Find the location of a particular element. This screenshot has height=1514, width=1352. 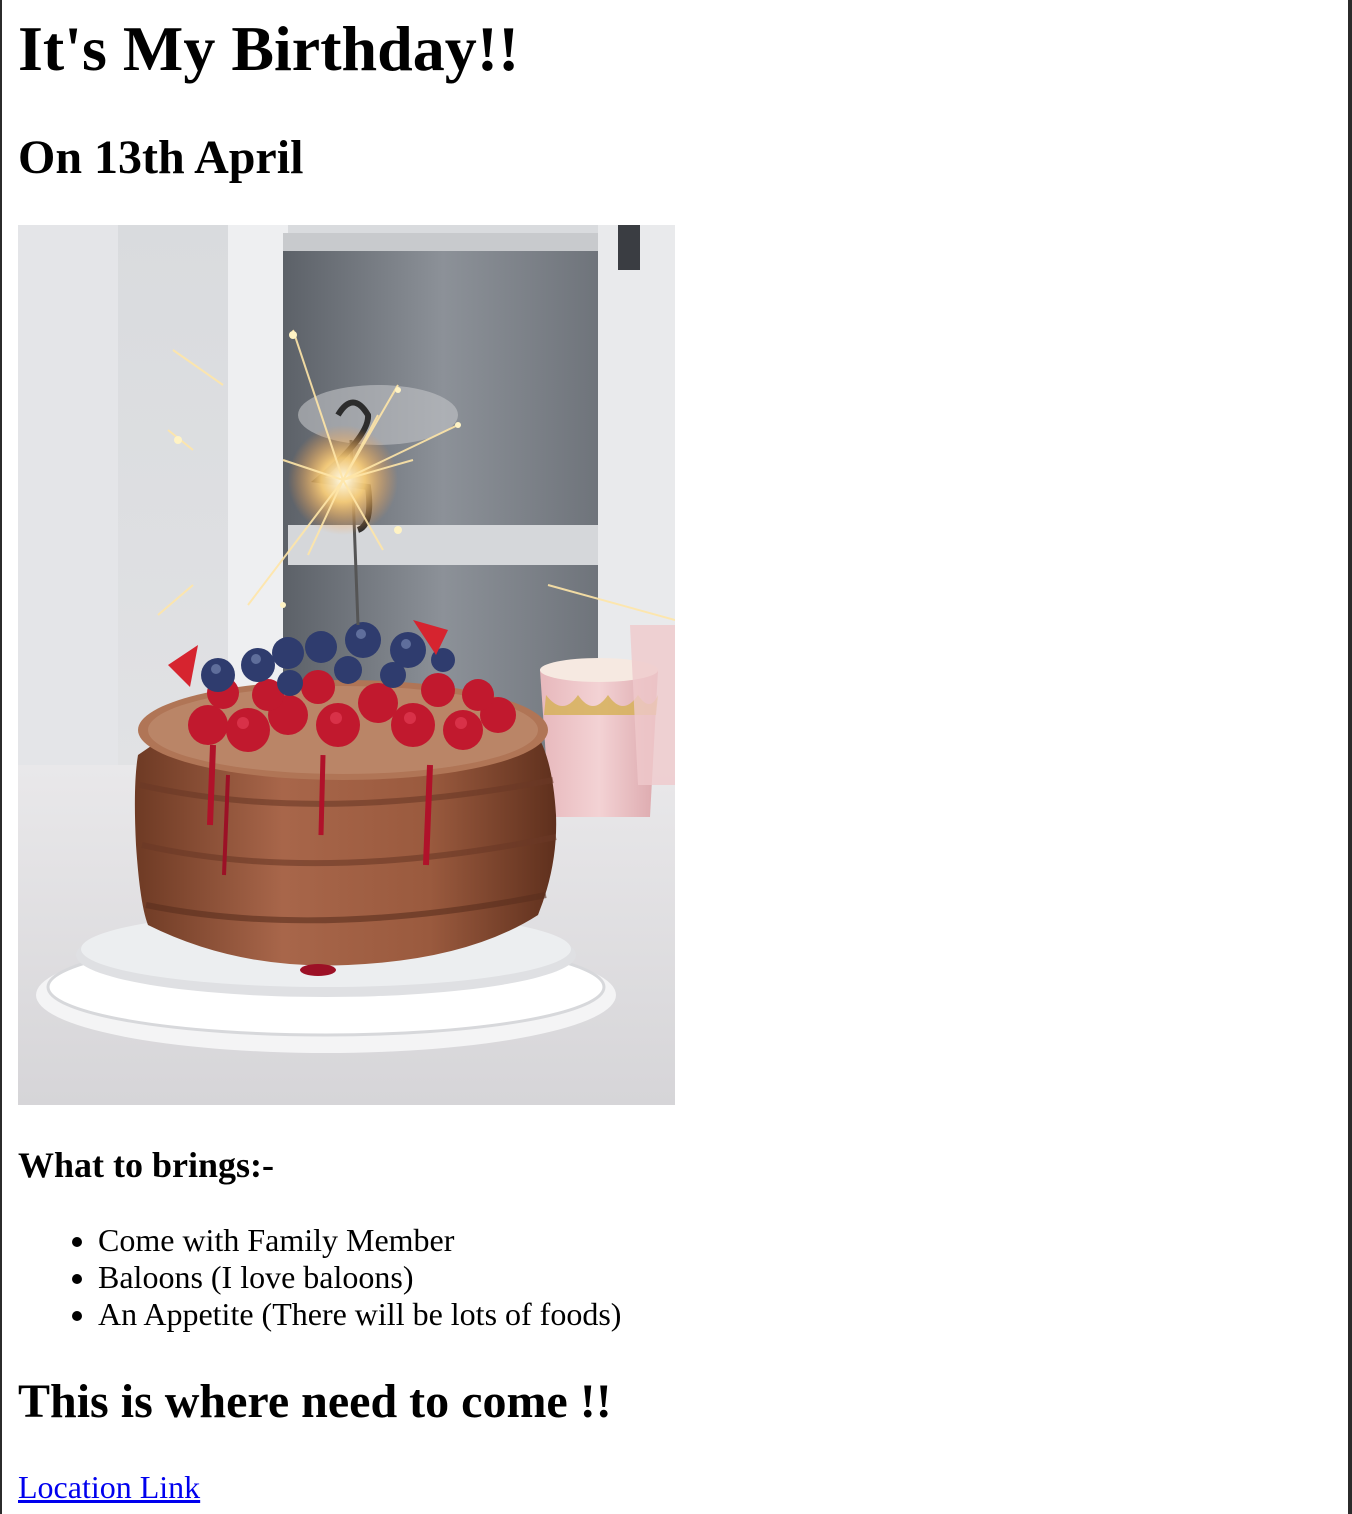

date-heading: On 13th April is located at coordinates (161, 157).